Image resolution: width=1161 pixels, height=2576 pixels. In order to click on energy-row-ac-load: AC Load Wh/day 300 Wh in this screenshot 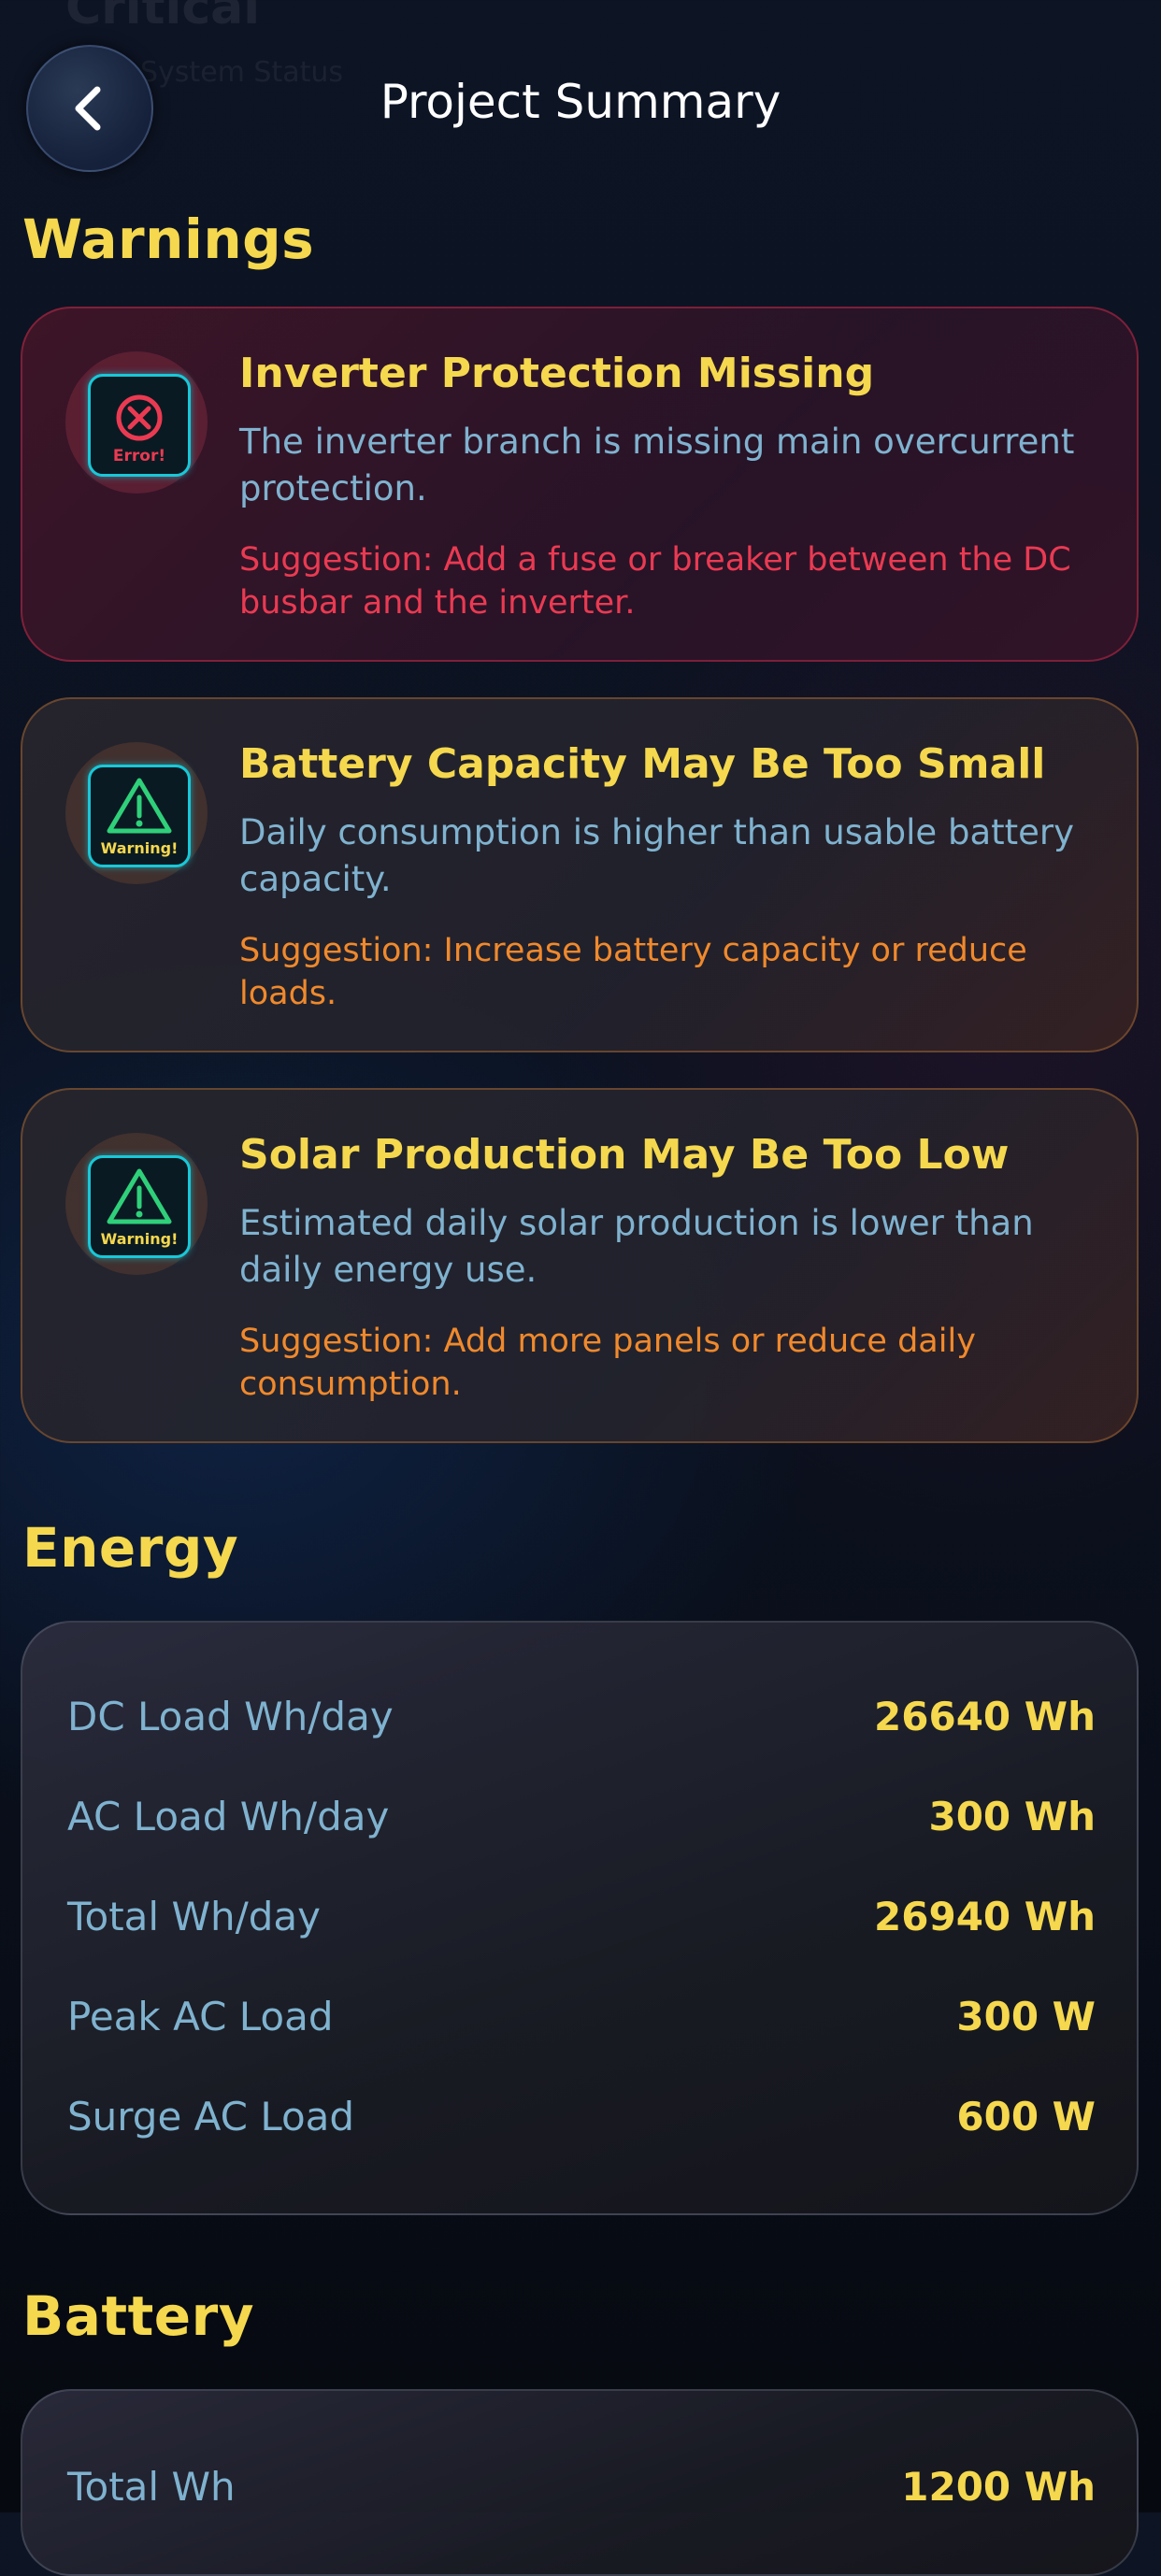, I will do `click(581, 1822)`.